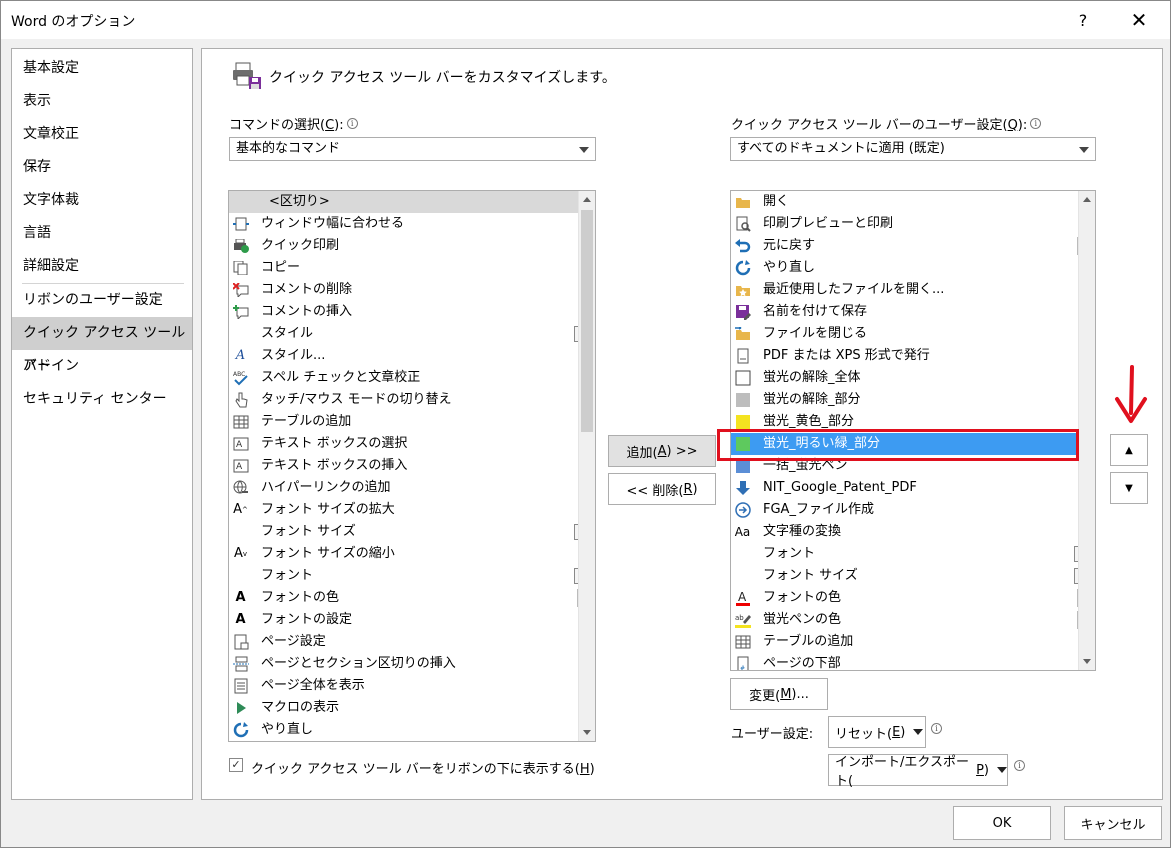 This screenshot has height=848, width=1171. I want to click on font-settings-icon: A, so click(240, 619).